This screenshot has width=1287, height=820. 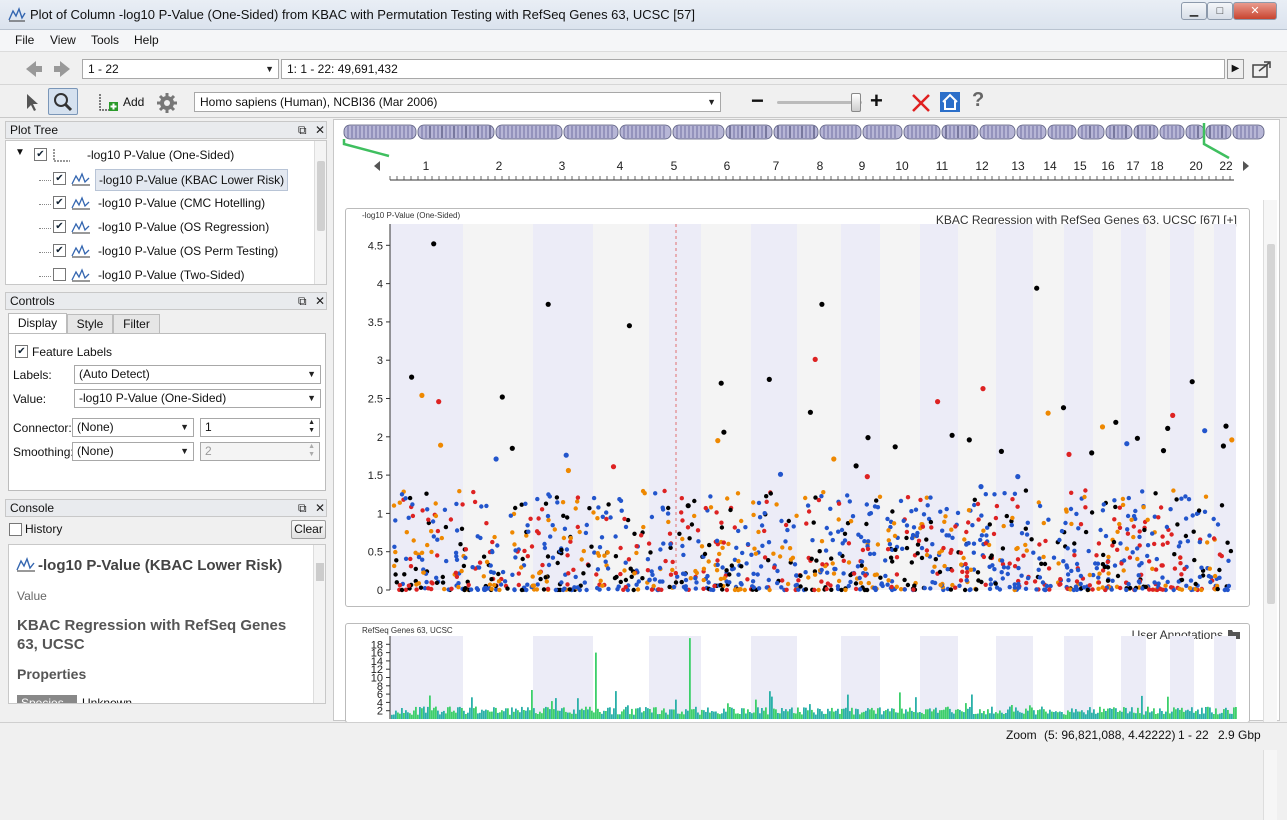 I want to click on chromosome-label: 17, so click(x=1133, y=166).